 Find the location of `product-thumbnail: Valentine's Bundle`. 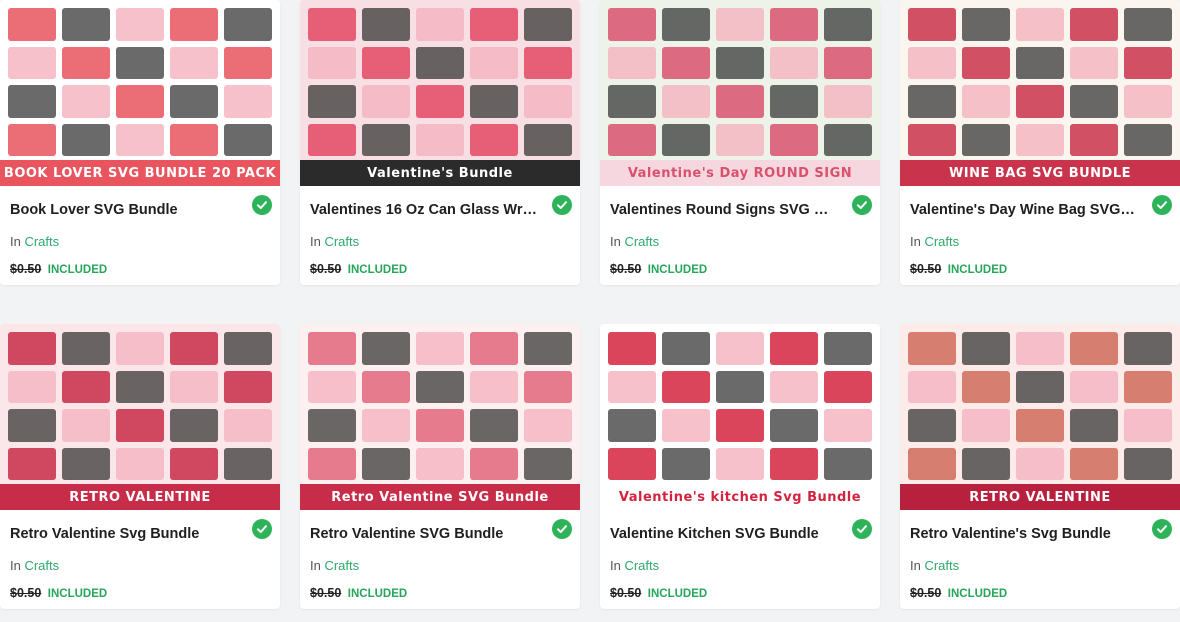

product-thumbnail: Valentine's Bundle is located at coordinates (440, 93).